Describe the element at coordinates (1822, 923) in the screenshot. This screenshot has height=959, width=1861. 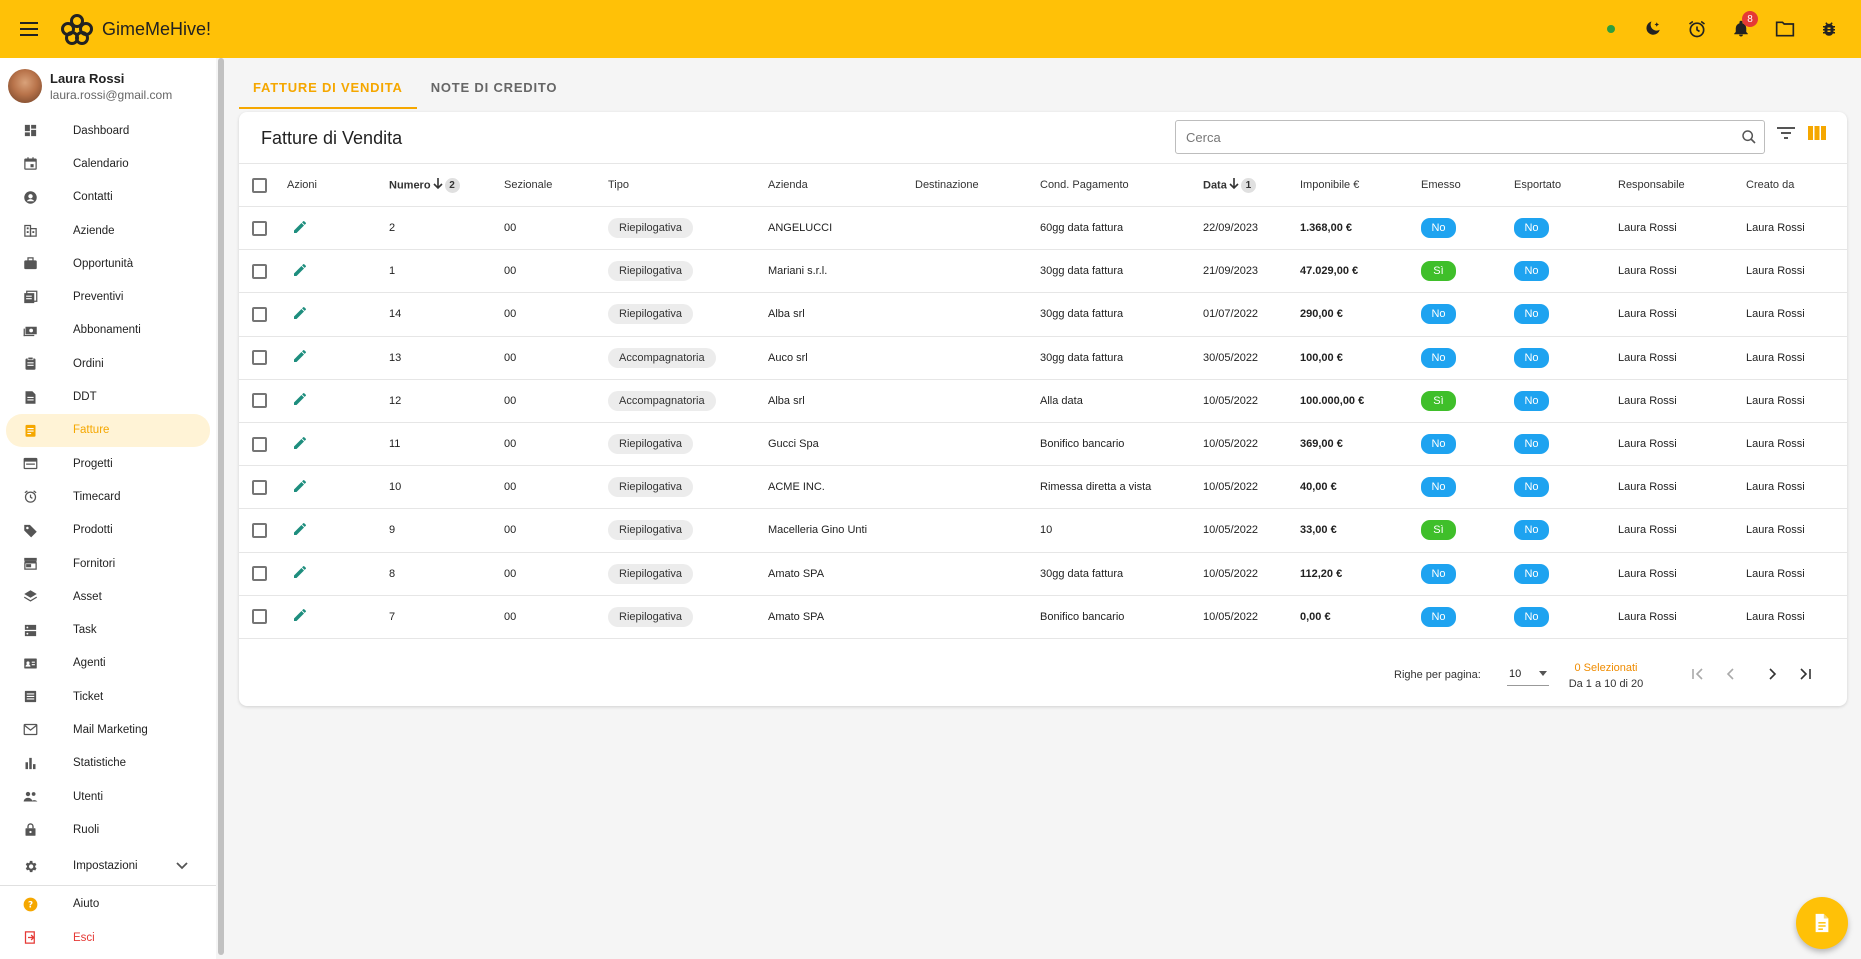
I see `new-invoice-button` at that location.